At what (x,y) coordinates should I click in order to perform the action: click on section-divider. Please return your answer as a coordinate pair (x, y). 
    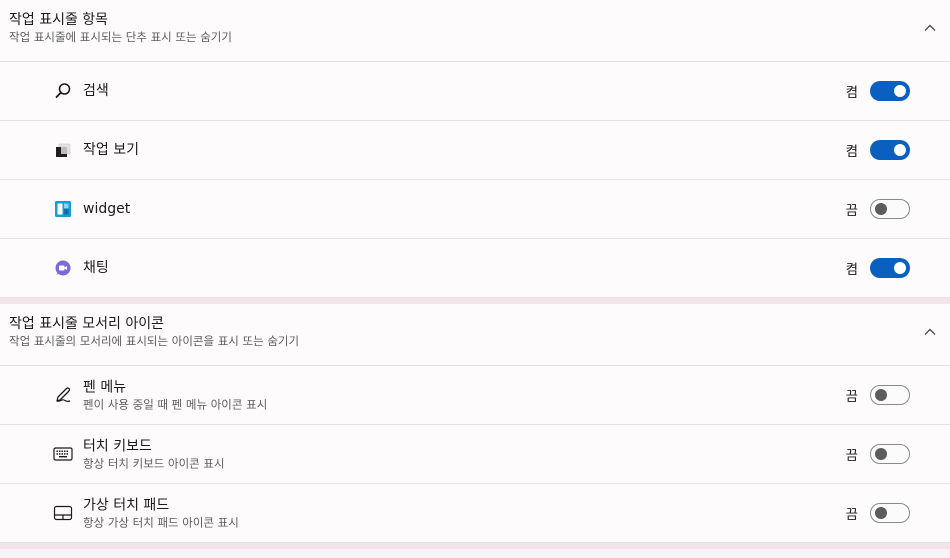
    Looking at the image, I should click on (475, 546).